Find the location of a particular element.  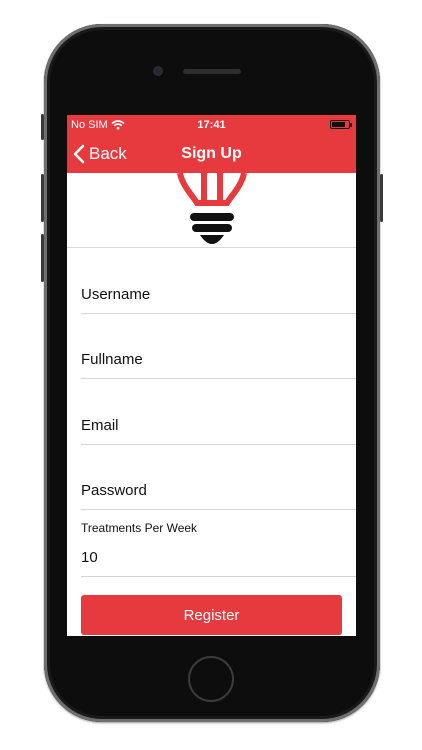

navigation-bar: Back Sign Up is located at coordinates (211, 154).